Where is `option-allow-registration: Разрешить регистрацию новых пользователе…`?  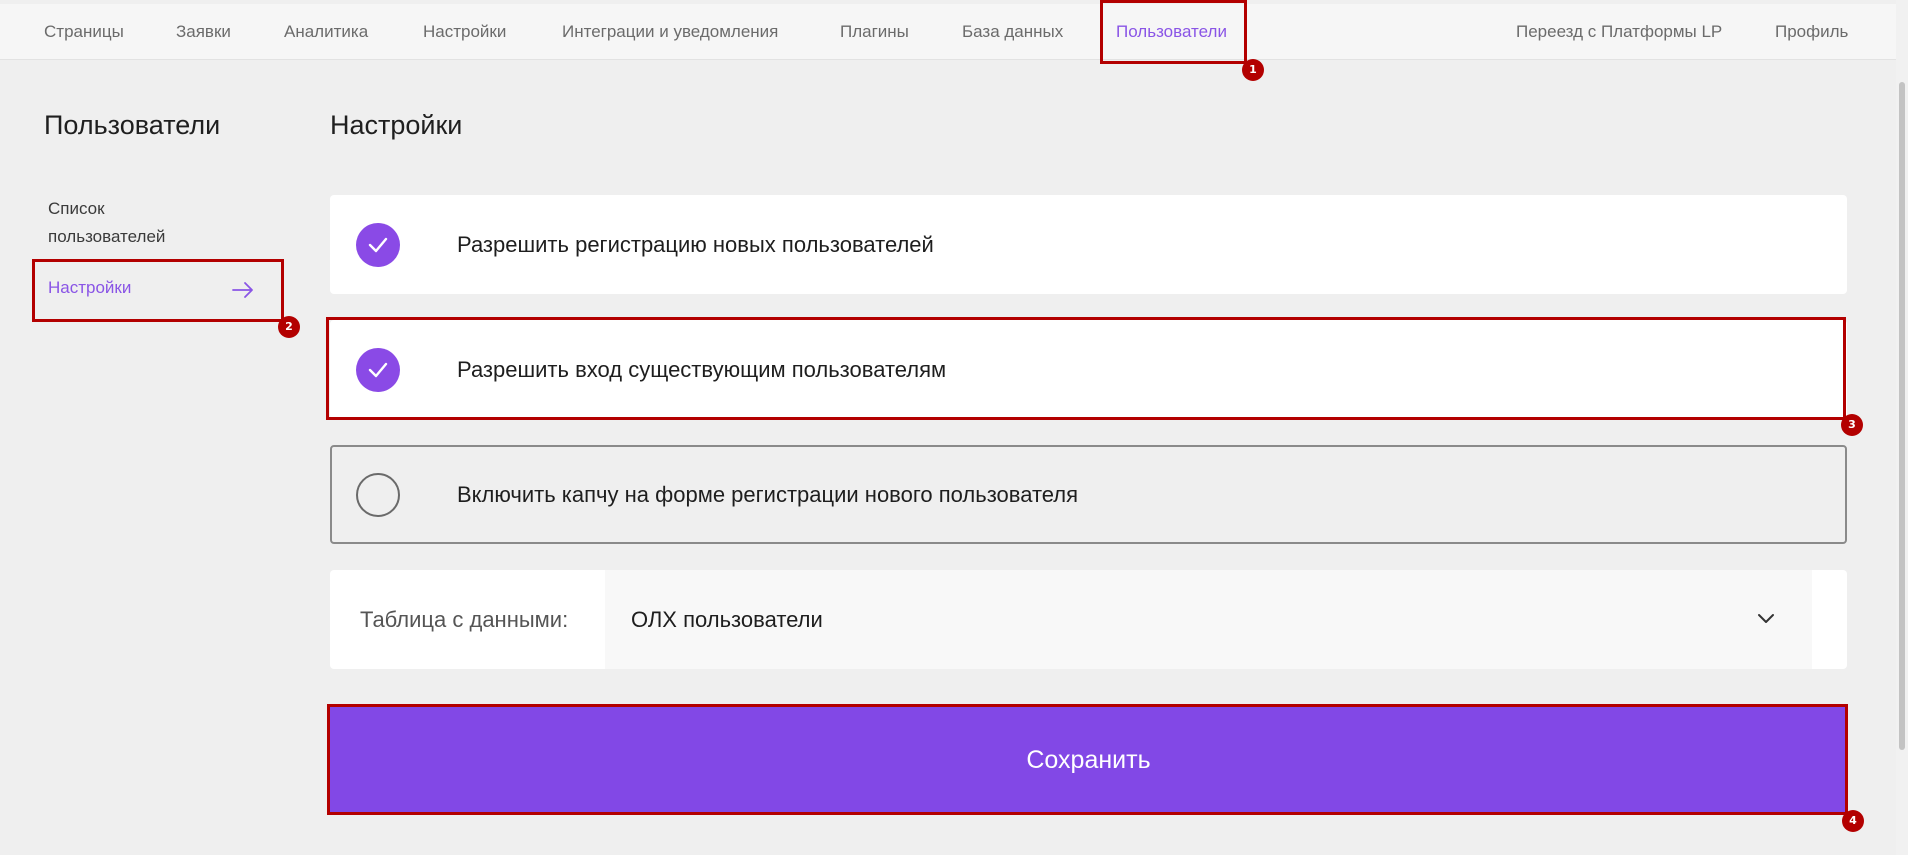
option-allow-registration: Разрешить регистрацию новых пользователе… is located at coordinates (1088, 244).